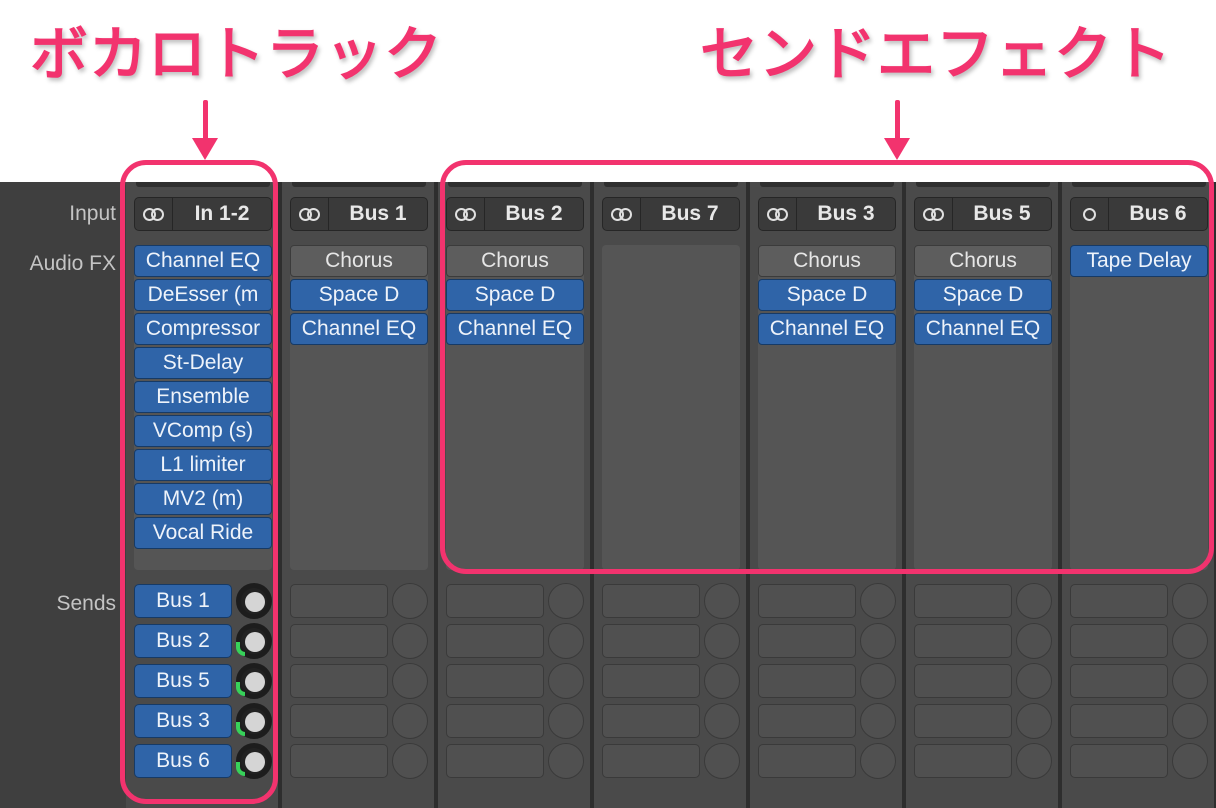  I want to click on audio-fx-slot: Tape Delay, so click(1139, 261).